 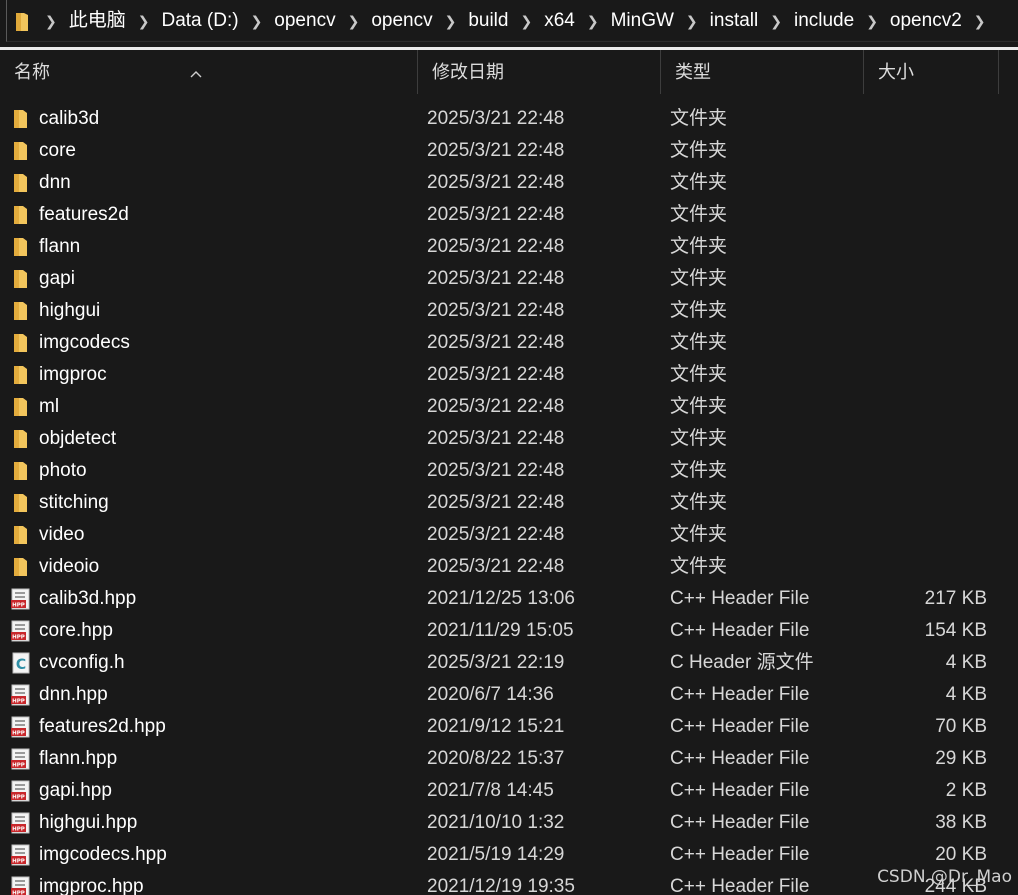 I want to click on list-item: photo 2025/3/21 22:48 文件夹, so click(x=509, y=471).